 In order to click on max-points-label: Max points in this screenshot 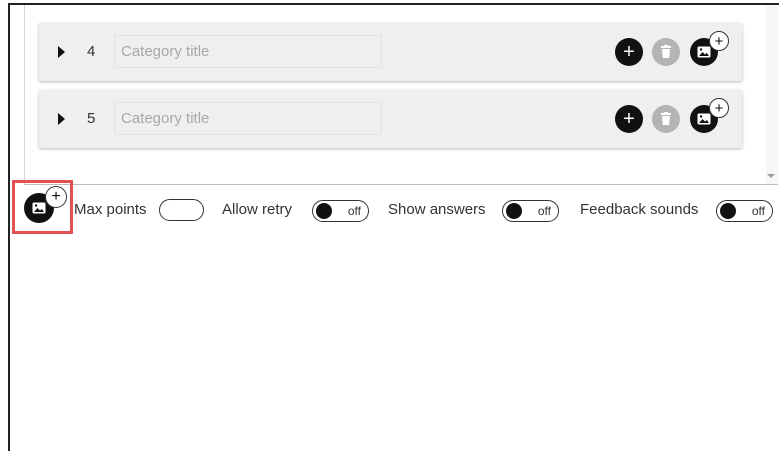, I will do `click(110, 209)`.